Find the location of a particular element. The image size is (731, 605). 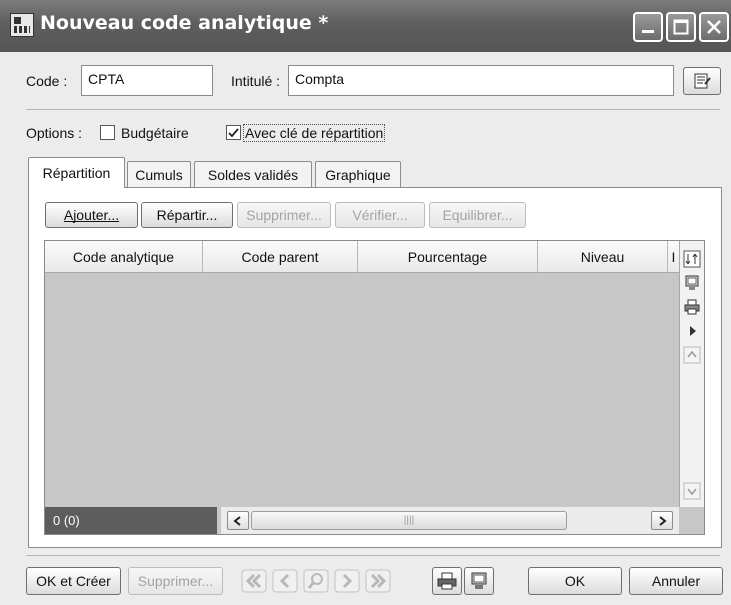

note-button is located at coordinates (702, 81).